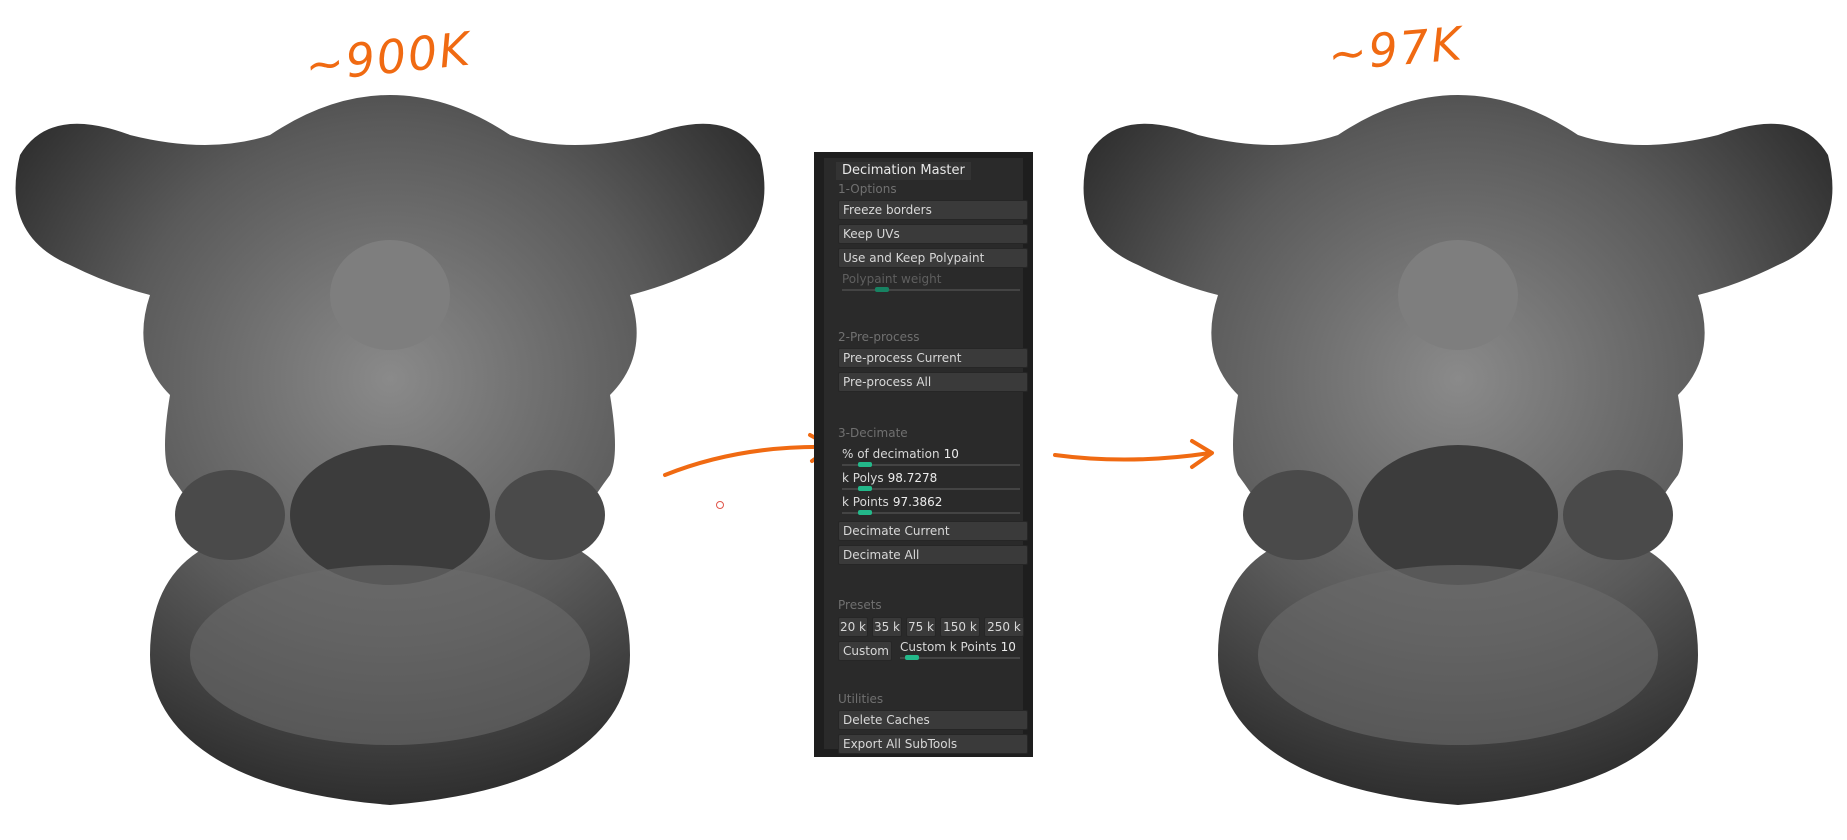 The height and width of the screenshot is (840, 1847). I want to click on cursor-dot, so click(720, 505).